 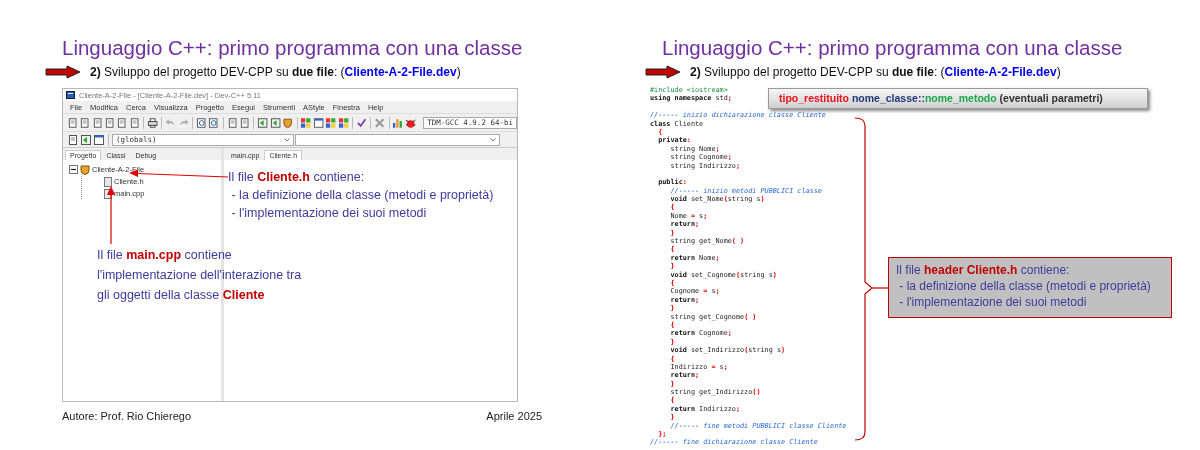 I want to click on pointer-arrow, so click(x=111, y=215).